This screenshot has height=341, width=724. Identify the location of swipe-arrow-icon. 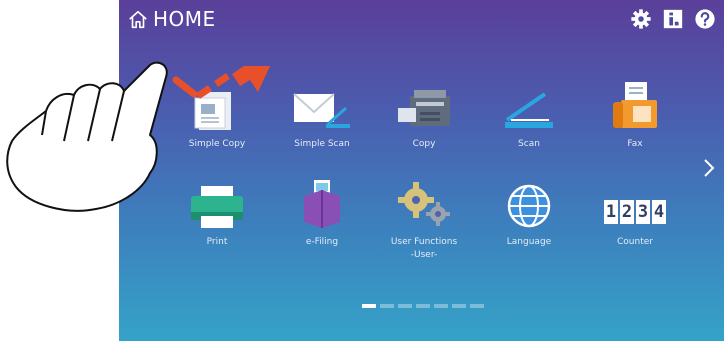
(221, 82).